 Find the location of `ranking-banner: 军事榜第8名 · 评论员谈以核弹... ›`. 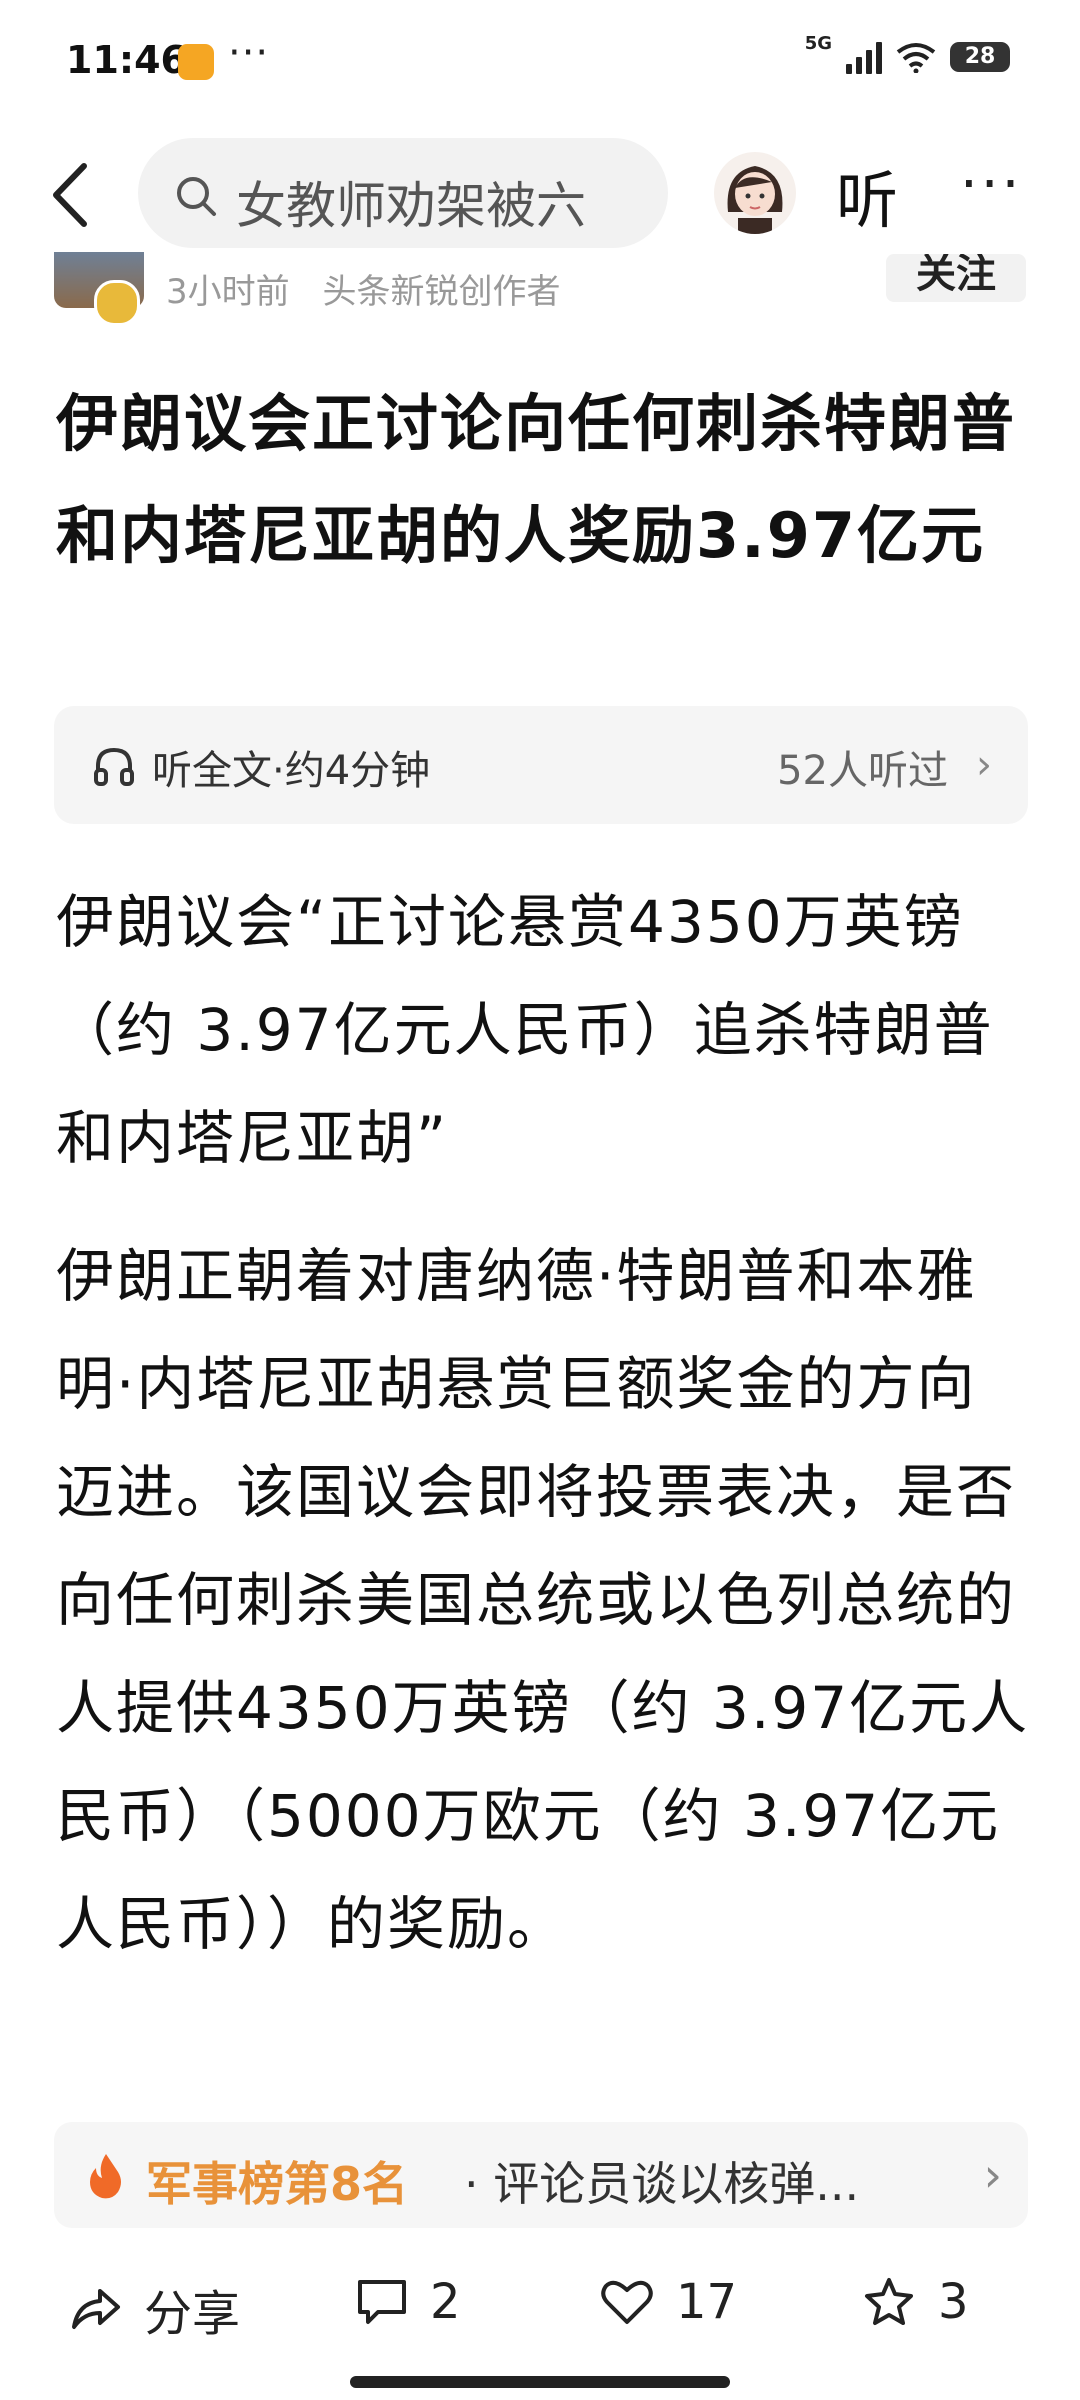

ranking-banner: 军事榜第8名 · 评论员谈以核弹... › is located at coordinates (541, 2175).